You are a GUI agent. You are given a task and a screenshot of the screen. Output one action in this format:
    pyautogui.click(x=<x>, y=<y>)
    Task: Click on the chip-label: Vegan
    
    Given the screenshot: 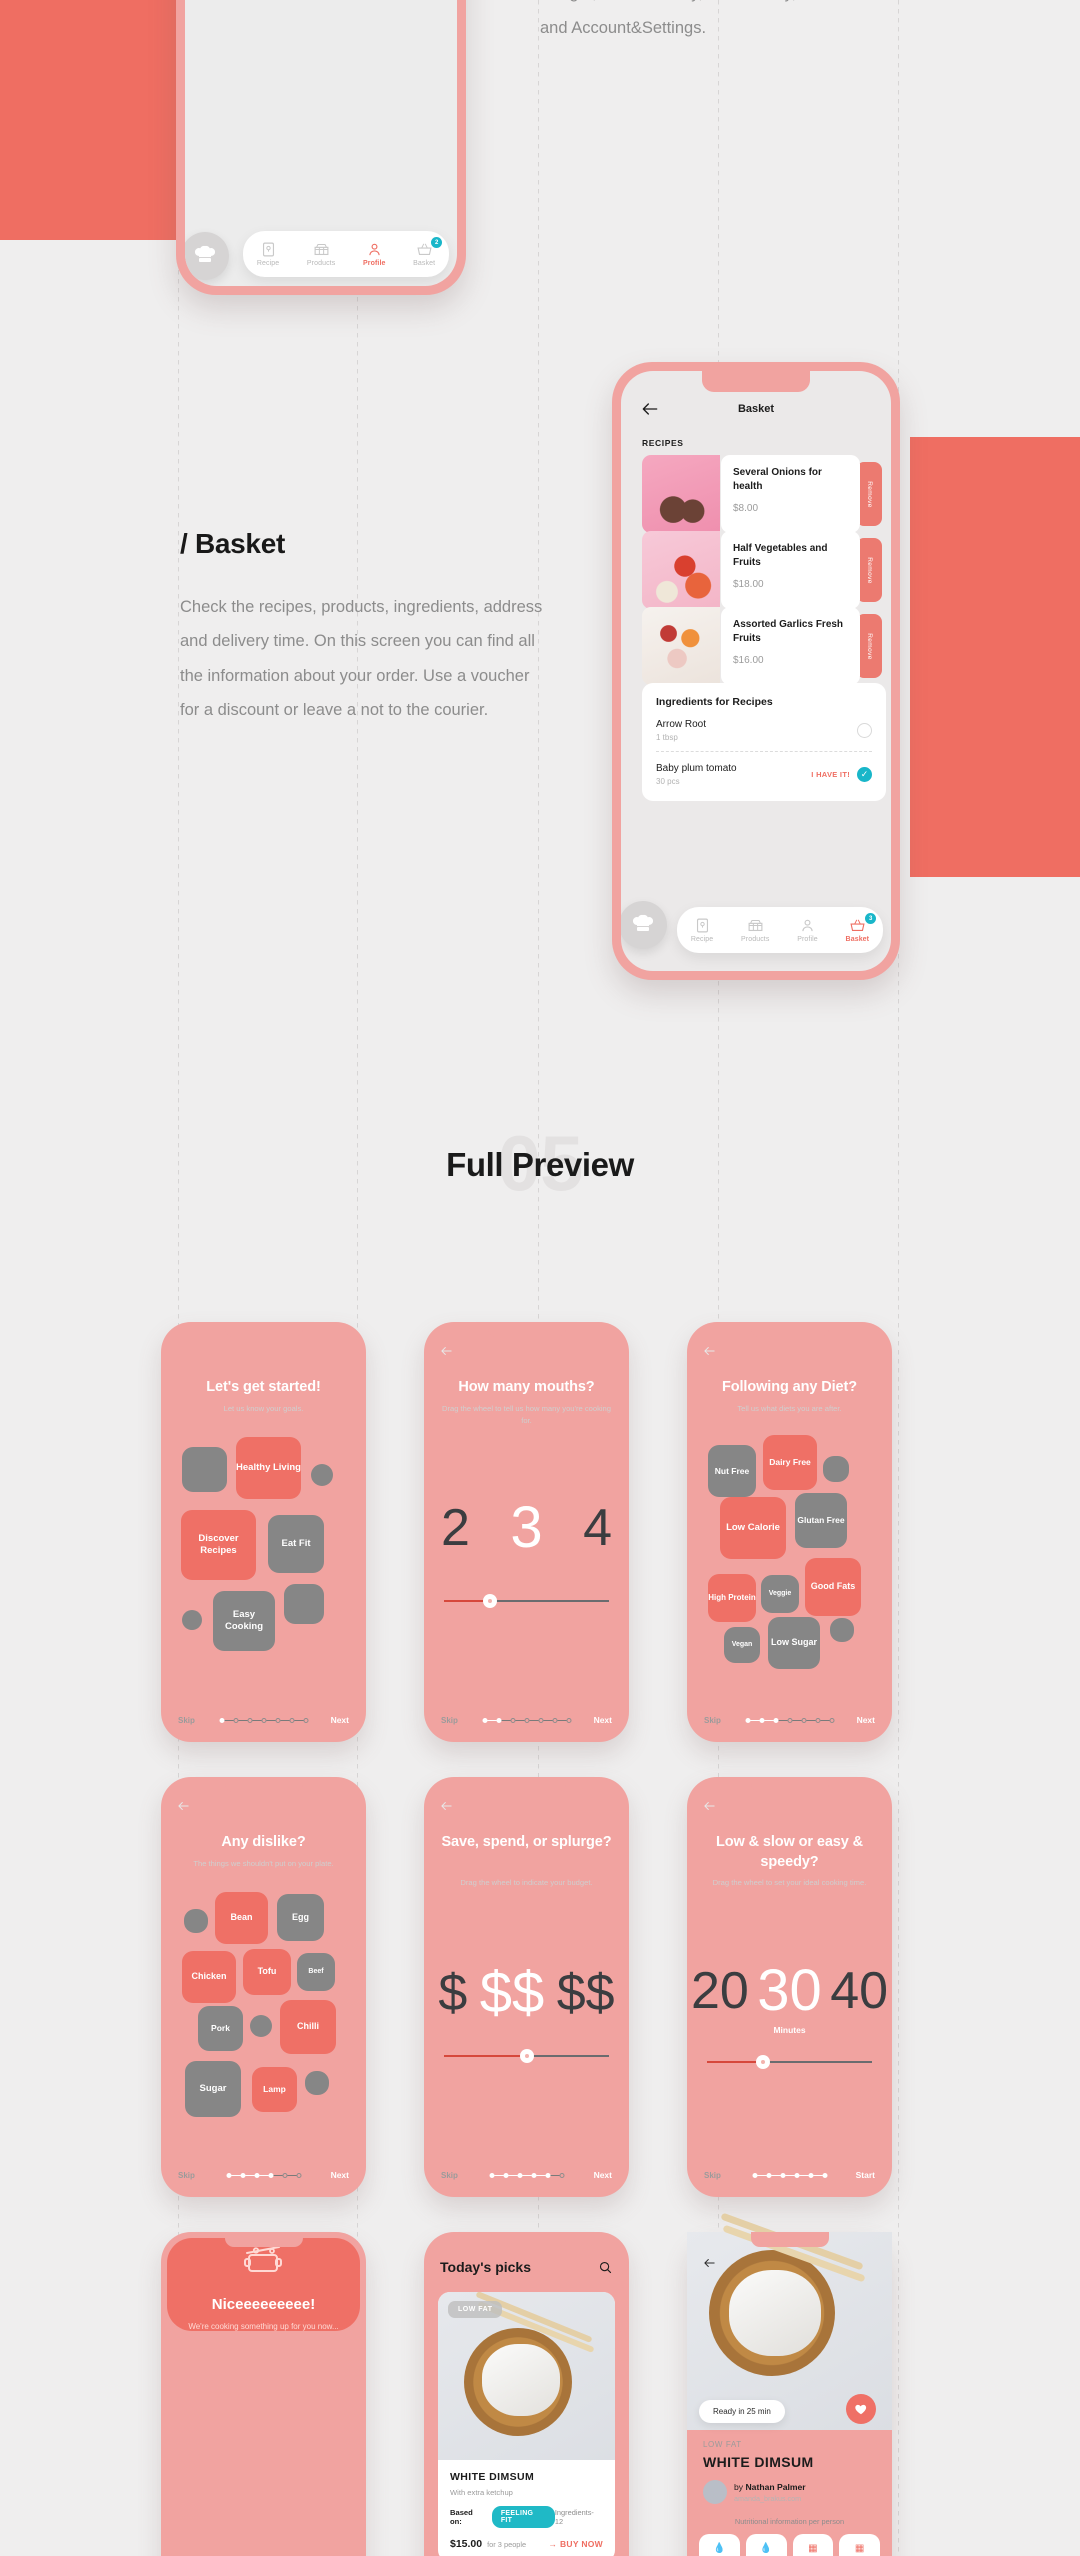 What is the action you would take?
    pyautogui.click(x=742, y=1644)
    